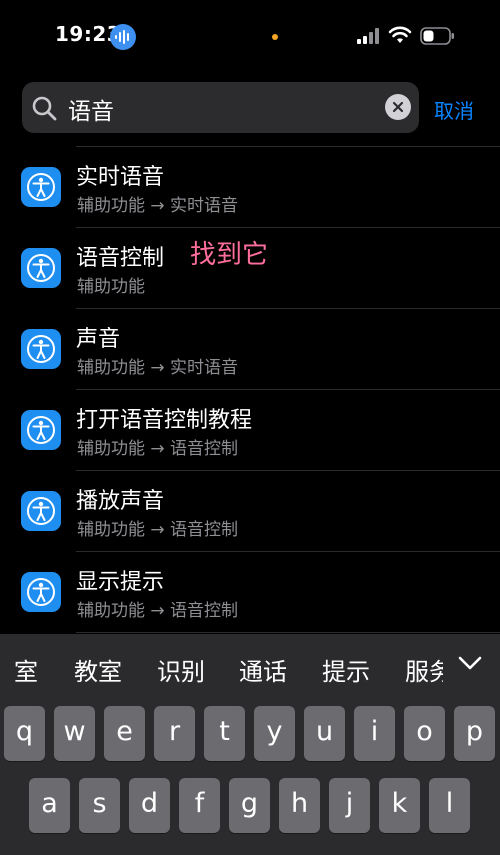 The width and height of the screenshot is (500, 855). Describe the element at coordinates (263, 669) in the screenshot. I see `candidate-word: 通话` at that location.